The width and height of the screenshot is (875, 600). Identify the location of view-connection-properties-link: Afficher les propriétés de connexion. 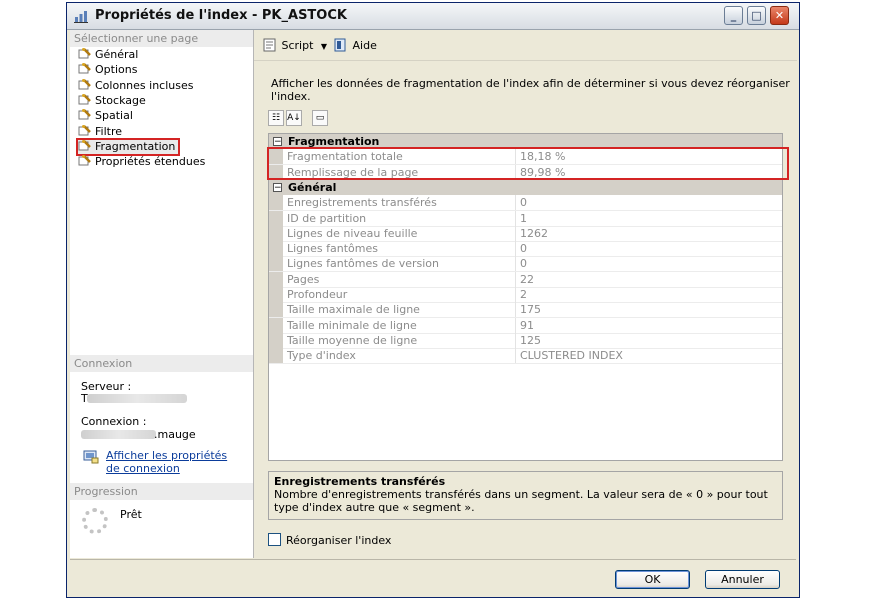
(173, 462).